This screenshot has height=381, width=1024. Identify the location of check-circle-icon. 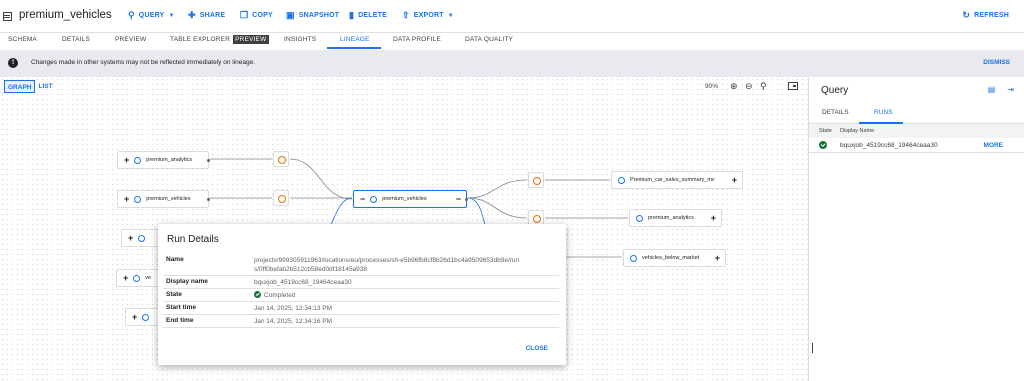
(257, 294).